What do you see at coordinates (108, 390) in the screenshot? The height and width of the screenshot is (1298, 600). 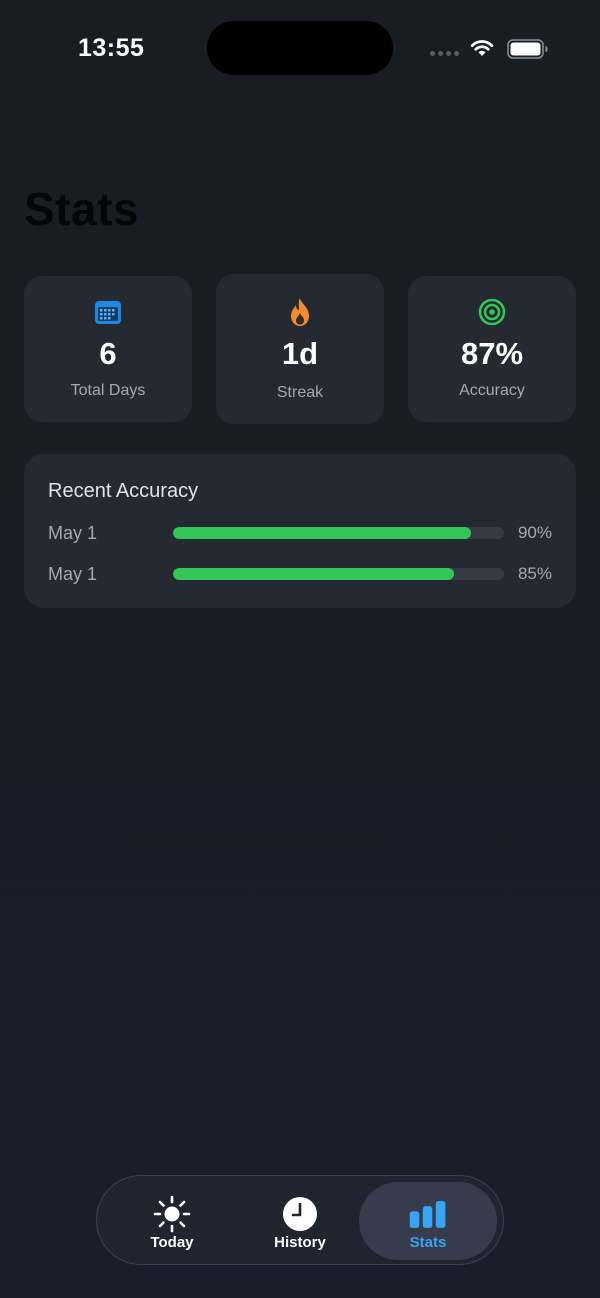 I see `total-days-label: Total Days` at bounding box center [108, 390].